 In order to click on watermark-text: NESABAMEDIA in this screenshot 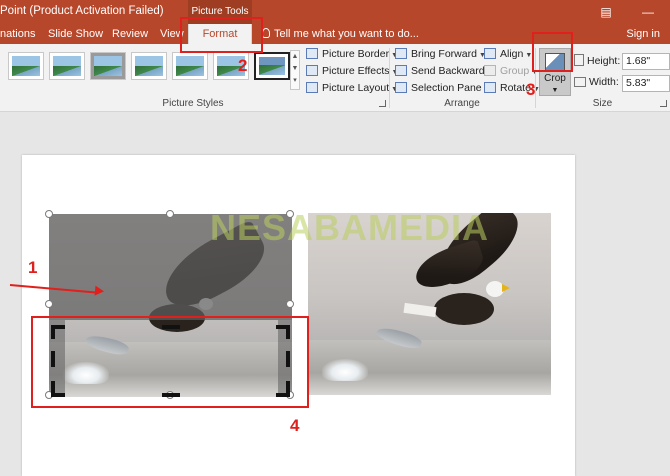, I will do `click(350, 227)`.